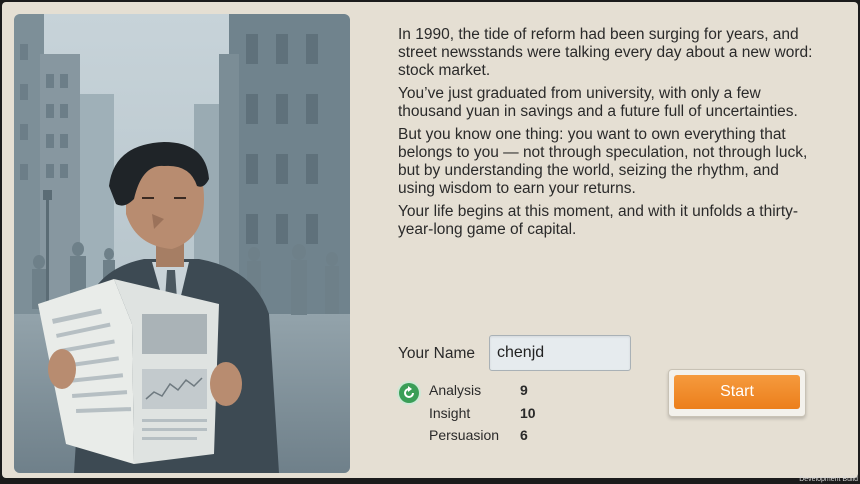 The image size is (860, 484). What do you see at coordinates (524, 390) in the screenshot?
I see `stat-value: 9` at bounding box center [524, 390].